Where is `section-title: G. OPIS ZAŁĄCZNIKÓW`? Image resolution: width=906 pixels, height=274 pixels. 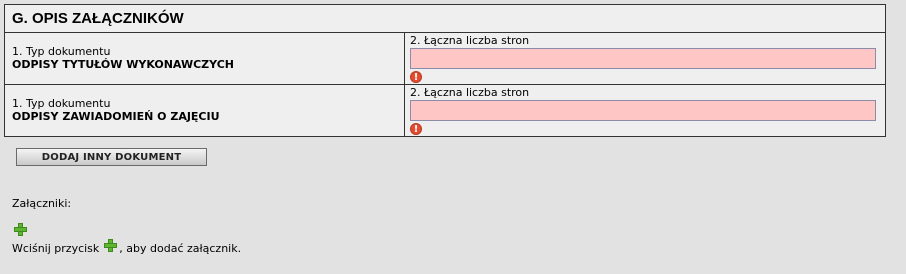 section-title: G. OPIS ZAŁĄCZNIKÓW is located at coordinates (445, 19).